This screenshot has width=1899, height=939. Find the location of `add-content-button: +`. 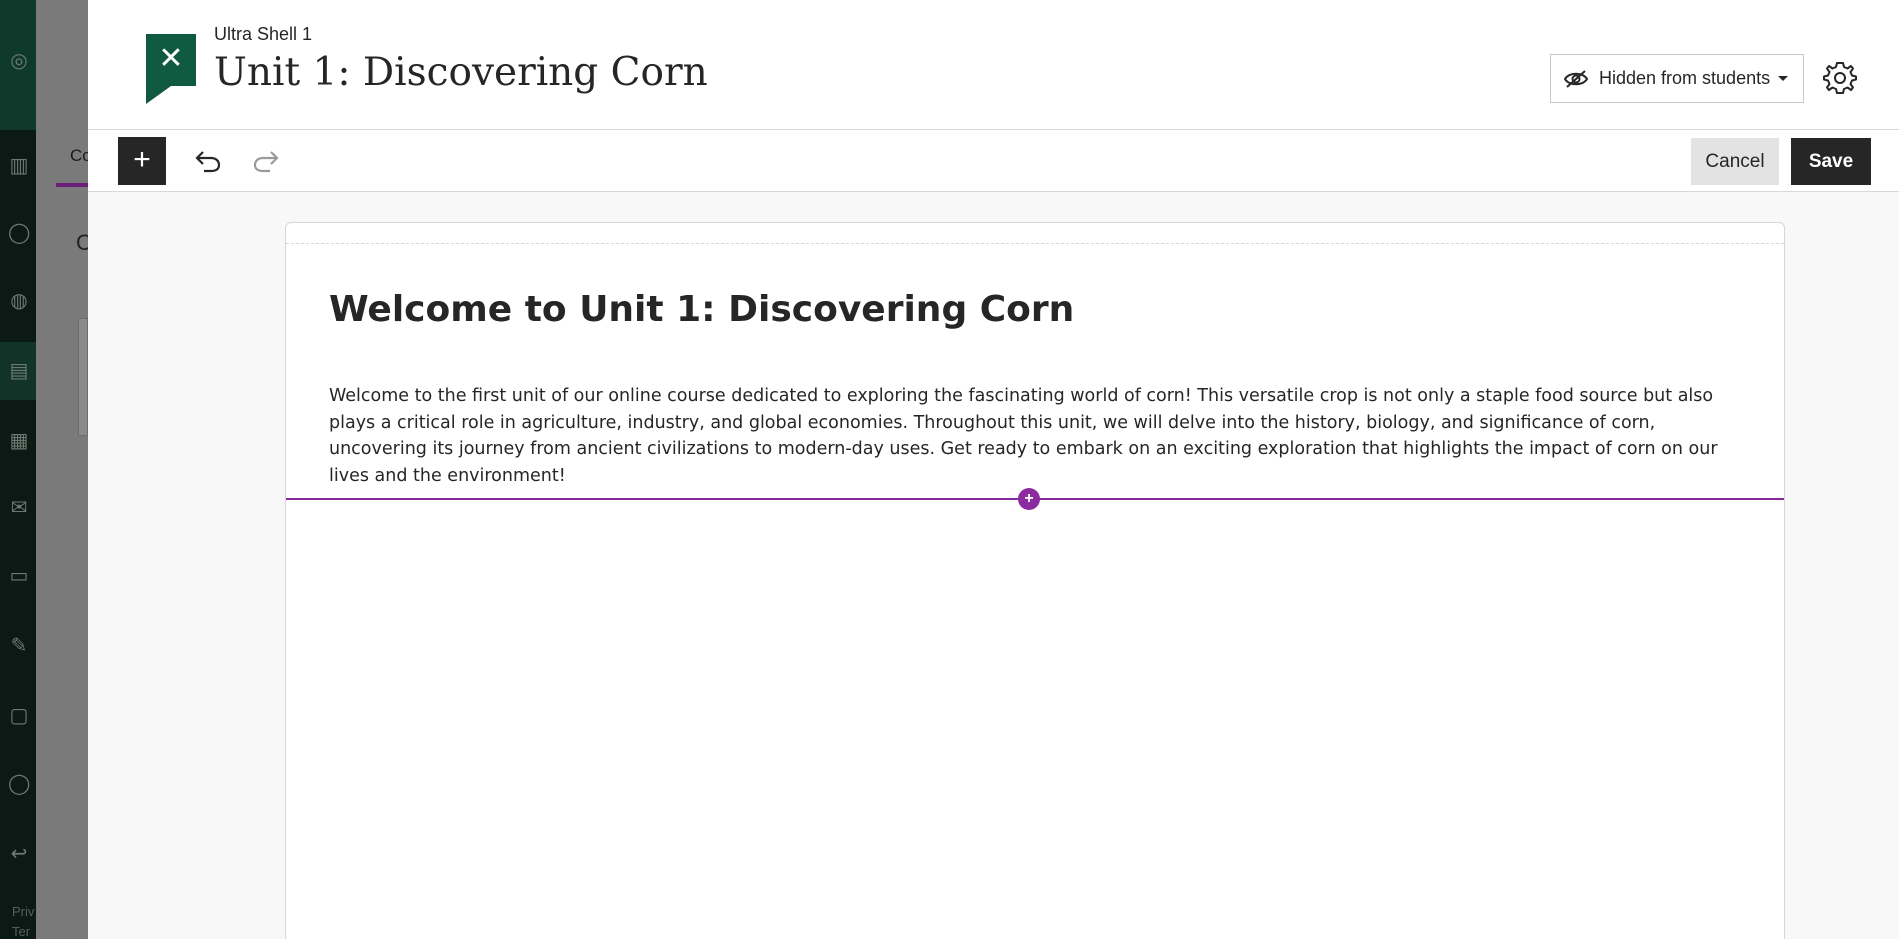

add-content-button: + is located at coordinates (142, 161).